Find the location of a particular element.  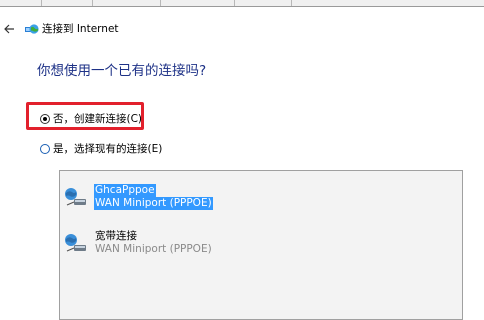

window-top-edge is located at coordinates (242, 3).